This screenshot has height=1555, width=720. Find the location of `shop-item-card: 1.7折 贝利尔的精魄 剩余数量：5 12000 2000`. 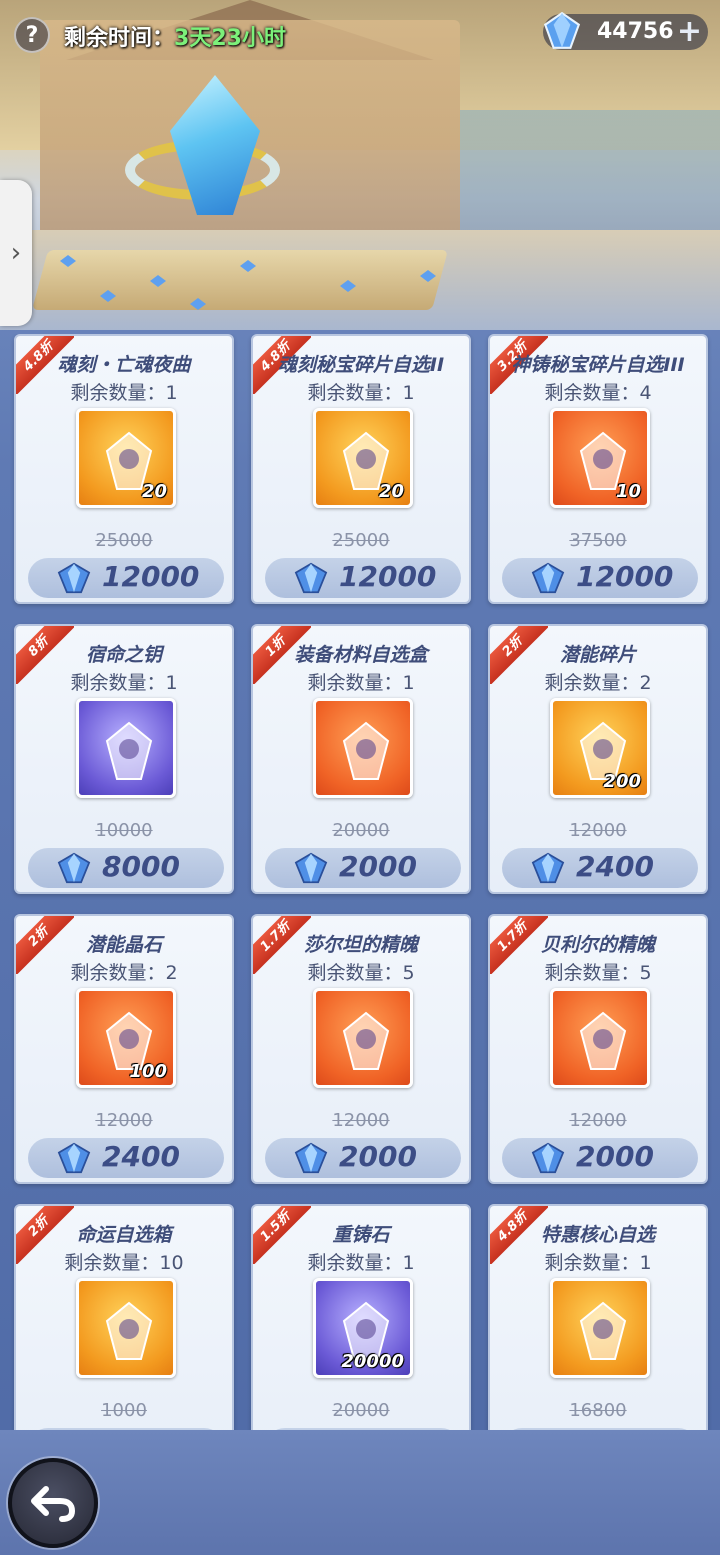

shop-item-card: 1.7折 贝利尔的精魄 剩余数量：5 12000 2000 is located at coordinates (598, 1049).